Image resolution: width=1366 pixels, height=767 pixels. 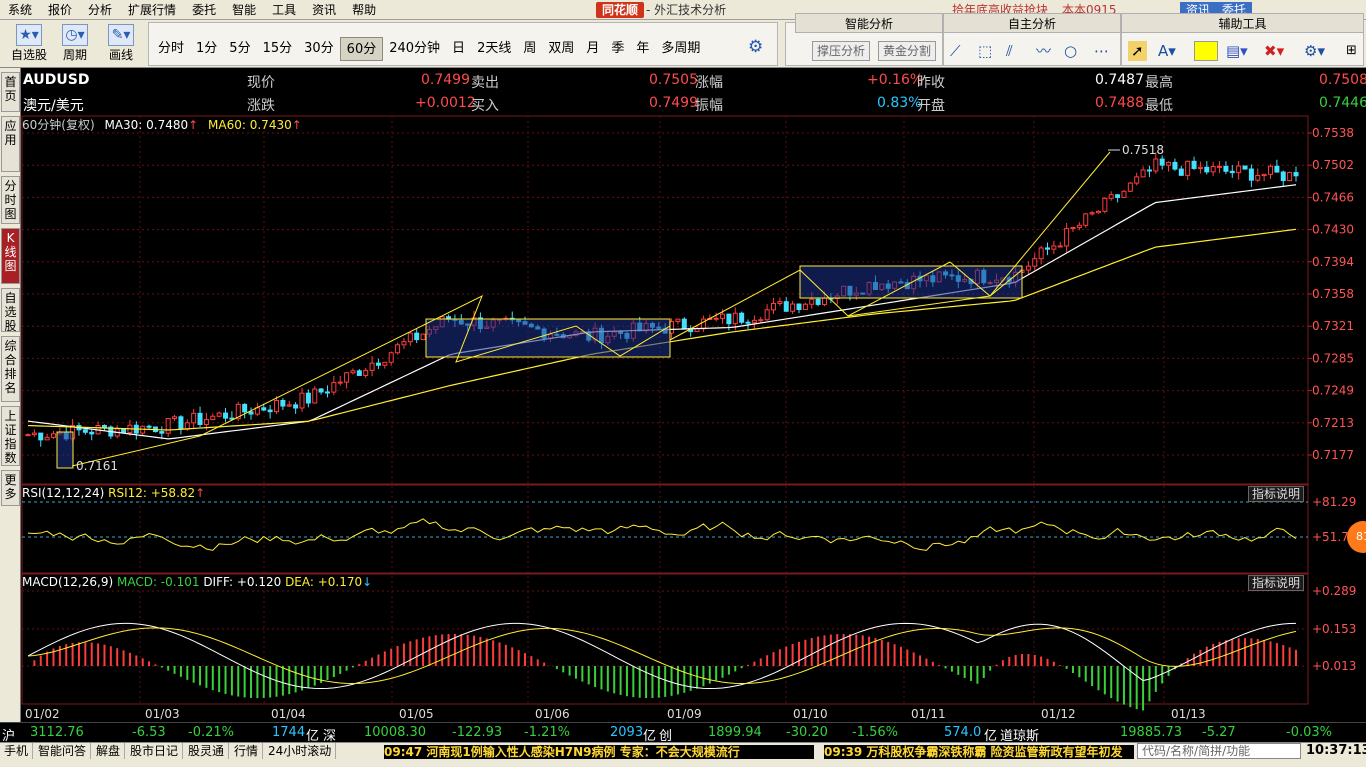 I want to click on news-ticker-2: 09:39 万科股权争霸深铁称霸 险资监管新政有望年初发, so click(x=979, y=752).